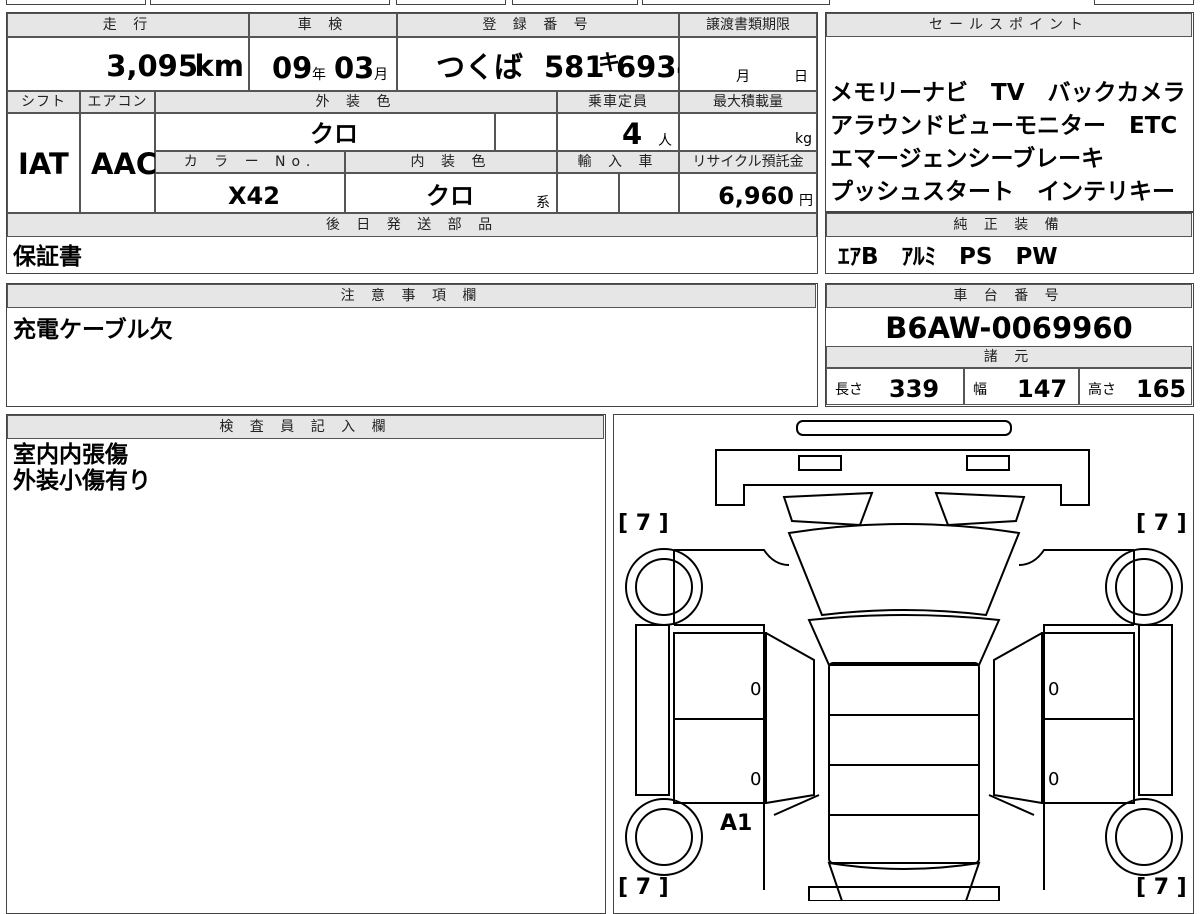 This screenshot has width=1200, height=914. Describe the element at coordinates (748, 25) in the screenshot. I see `transfer-deadline-header: 譲渡書類期限` at that location.